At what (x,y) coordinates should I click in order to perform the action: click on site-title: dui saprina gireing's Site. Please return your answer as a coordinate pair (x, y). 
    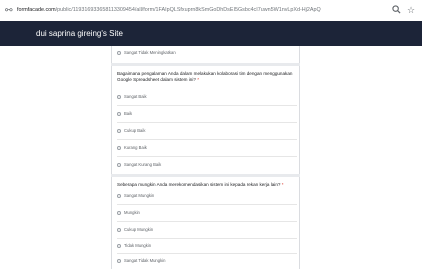
    Looking at the image, I should click on (79, 33).